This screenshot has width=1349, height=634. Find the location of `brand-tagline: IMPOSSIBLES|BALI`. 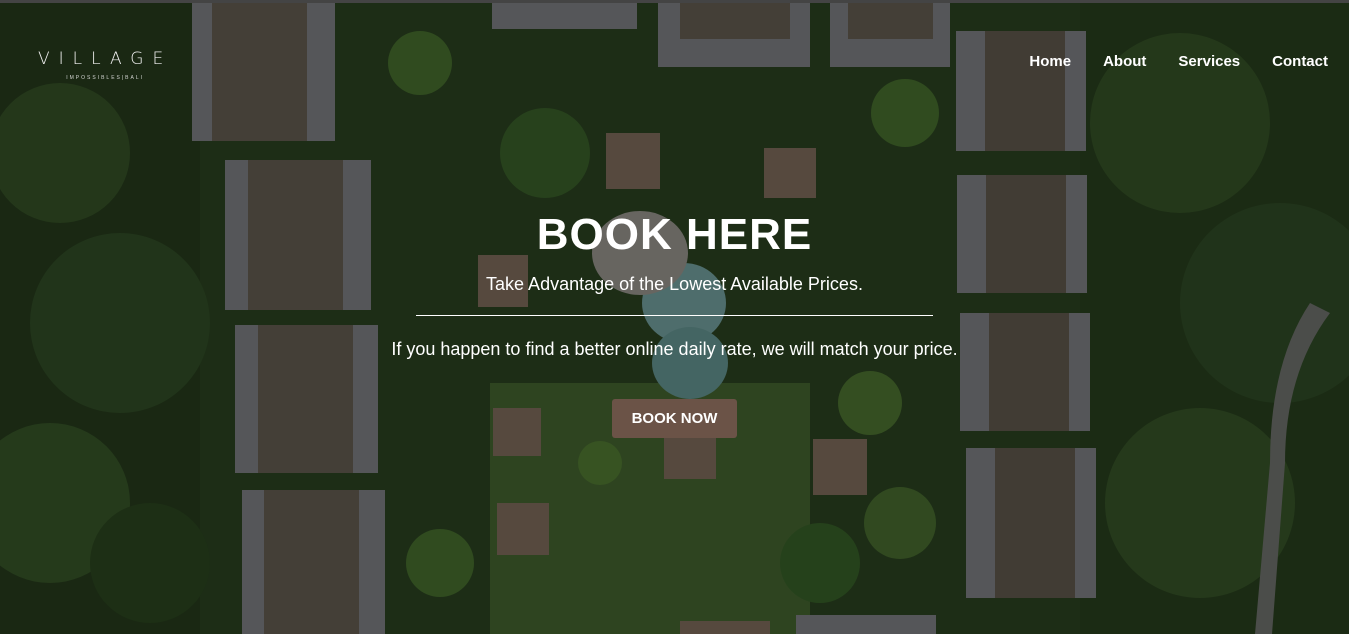

brand-tagline: IMPOSSIBLES|BALI is located at coordinates (105, 78).